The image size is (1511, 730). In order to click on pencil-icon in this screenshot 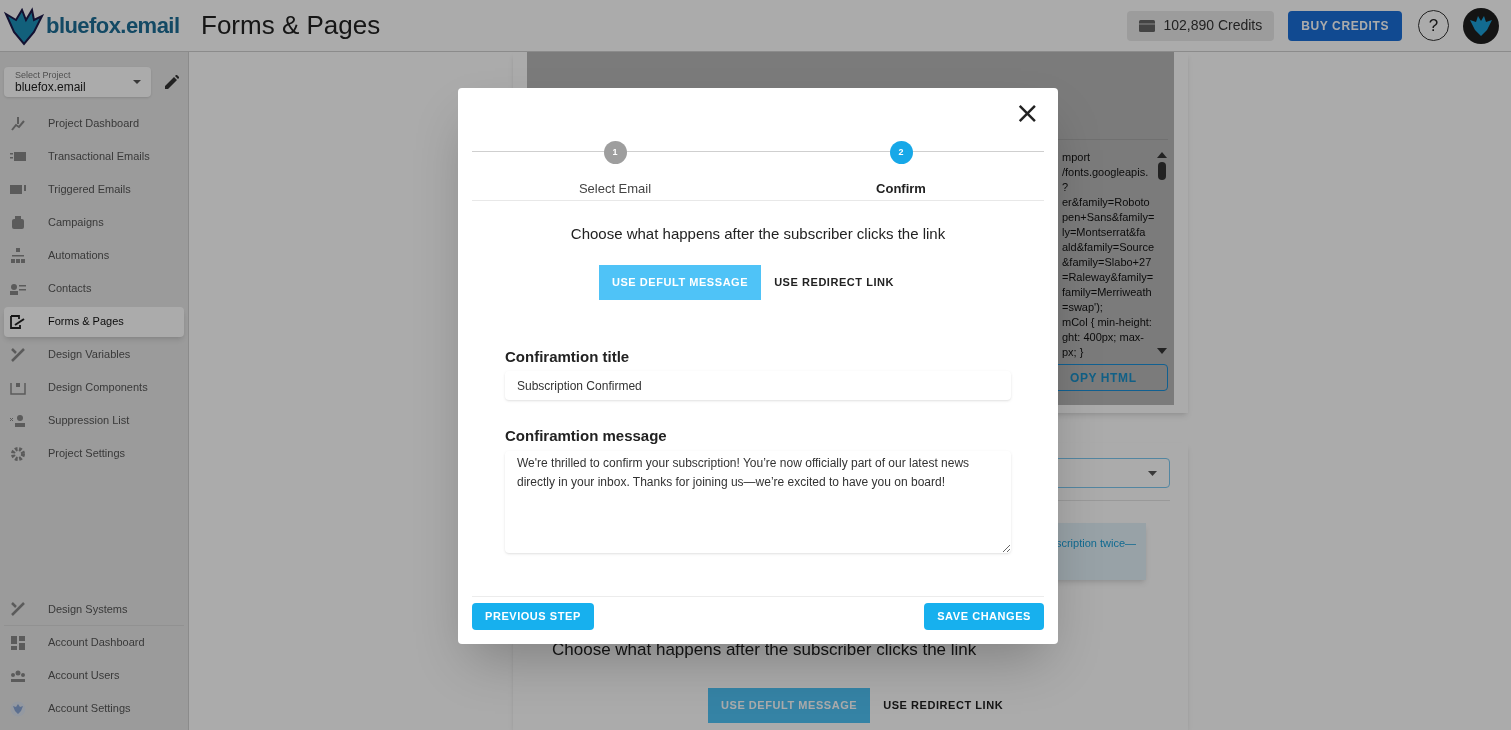, I will do `click(172, 82)`.